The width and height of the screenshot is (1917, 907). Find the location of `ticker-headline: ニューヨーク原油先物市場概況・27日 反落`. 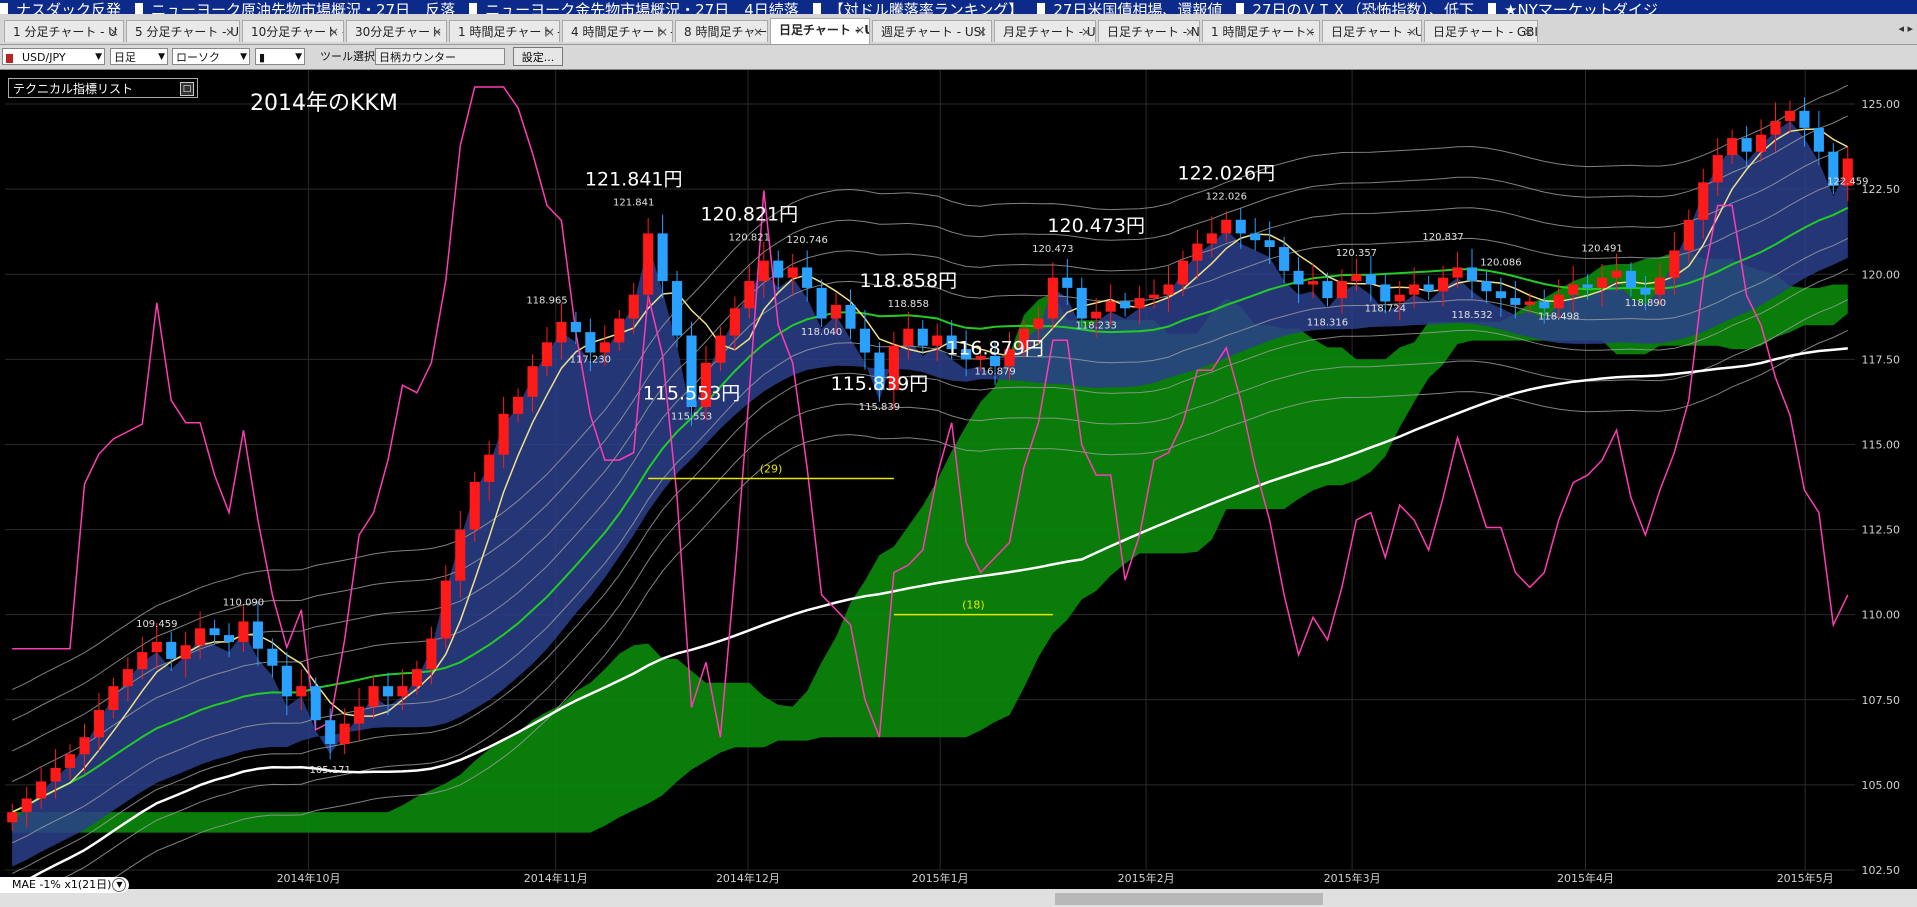

ticker-headline: ニューヨーク原油先物市場概況・27日 反落 is located at coordinates (295, 8).